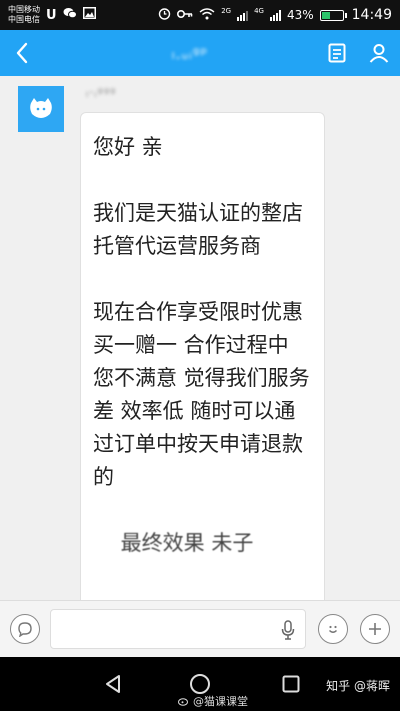 The width and height of the screenshot is (400, 711). What do you see at coordinates (190, 53) in the screenshot?
I see `chat-title: ₗ.ᵤᵢᵍᵖ` at bounding box center [190, 53].